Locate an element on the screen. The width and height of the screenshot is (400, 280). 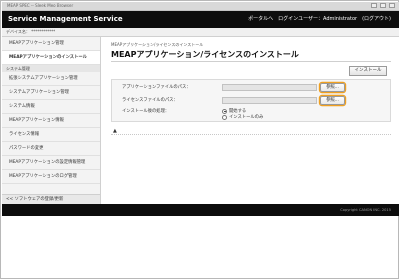
logout-link: (ログアウト) is located at coordinates (376, 19).